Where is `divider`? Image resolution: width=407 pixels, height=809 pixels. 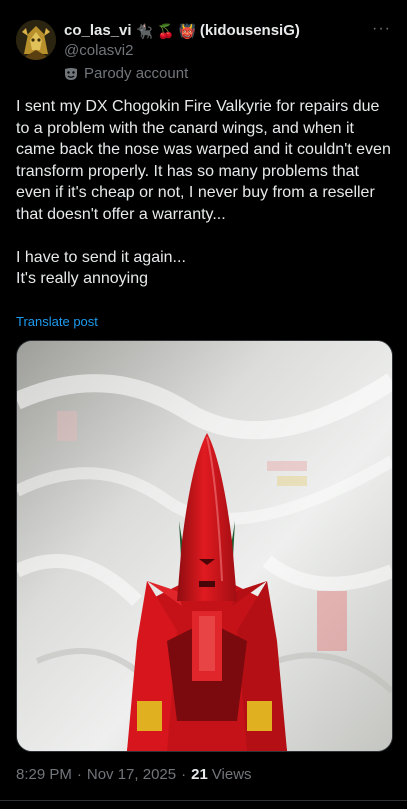
divider is located at coordinates (203, 800).